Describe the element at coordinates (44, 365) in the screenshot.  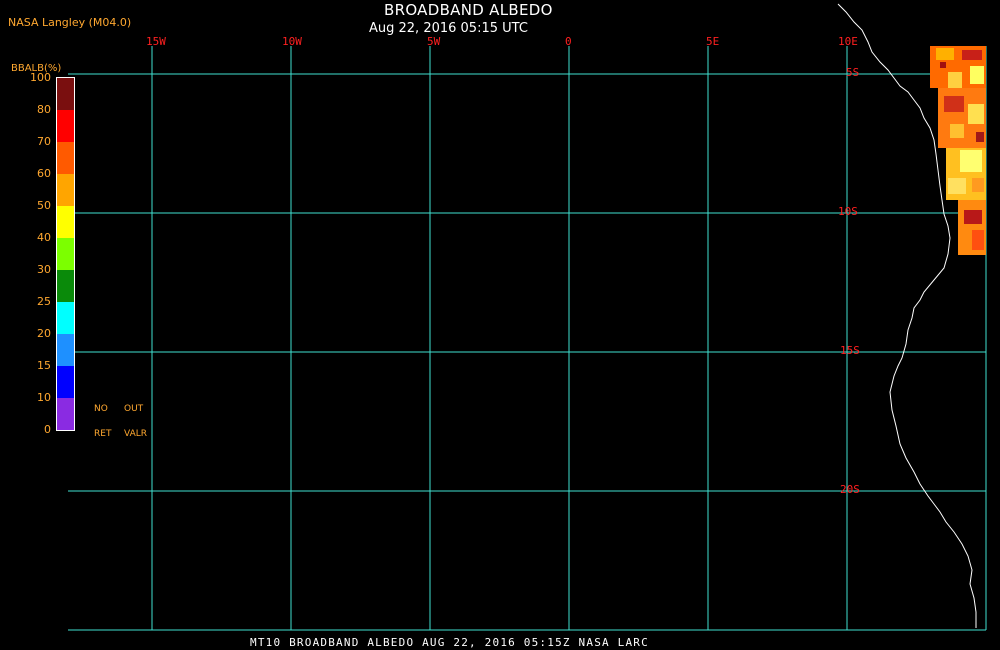
I see `legend-tick-label: 15` at that location.